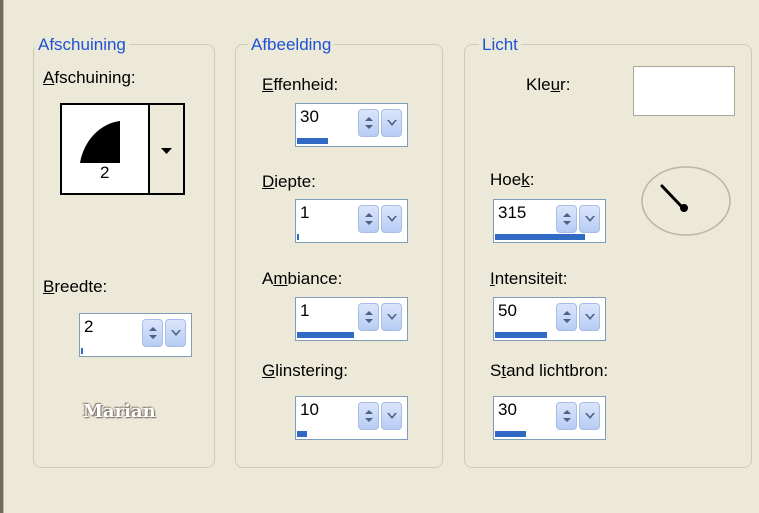 This screenshot has width=759, height=513. What do you see at coordinates (351, 125) in the screenshot?
I see `smoothness-spinner: 30` at bounding box center [351, 125].